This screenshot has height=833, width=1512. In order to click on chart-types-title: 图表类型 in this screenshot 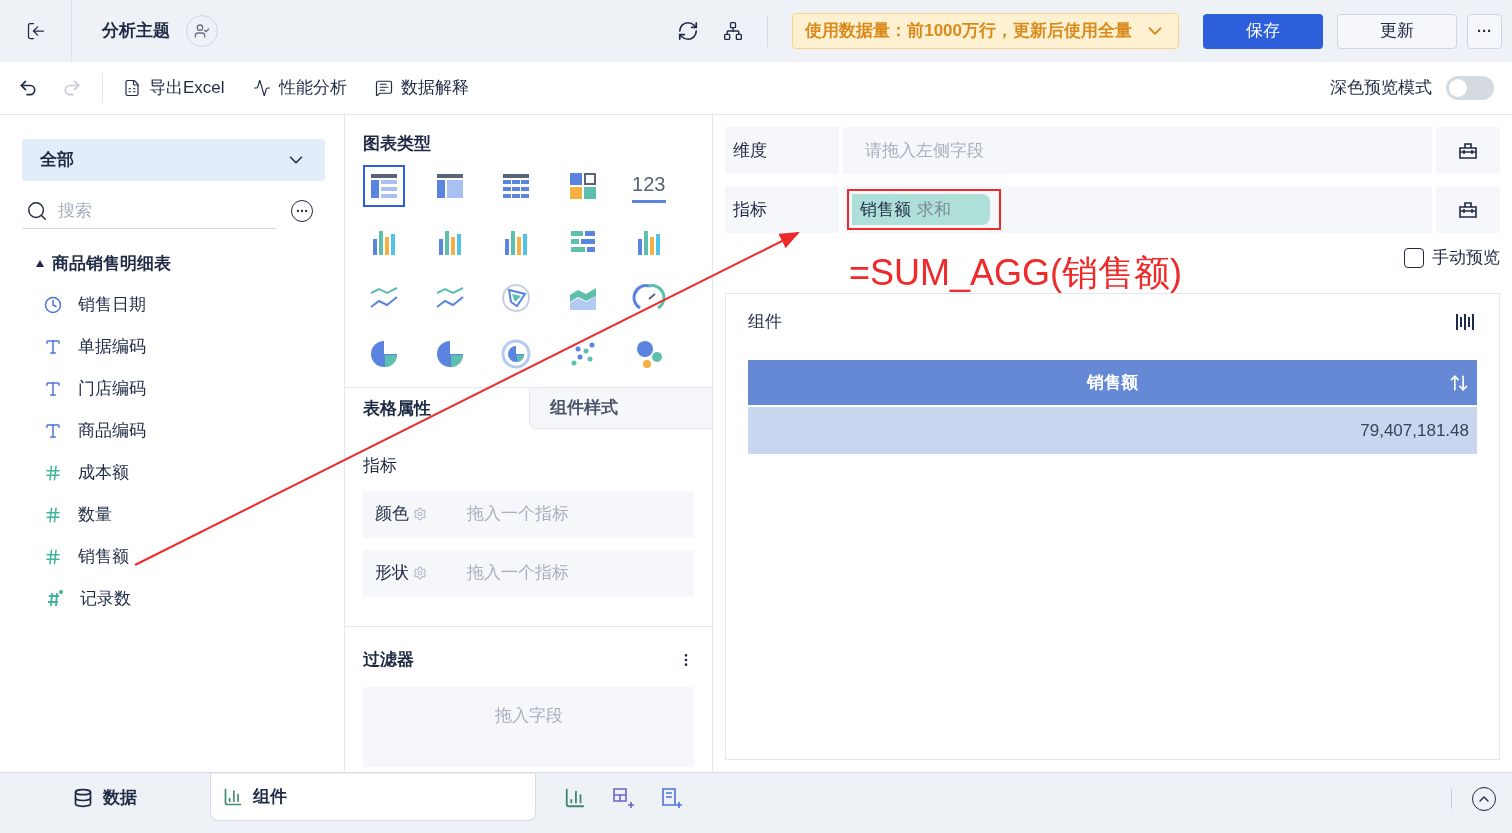, I will do `click(397, 144)`.